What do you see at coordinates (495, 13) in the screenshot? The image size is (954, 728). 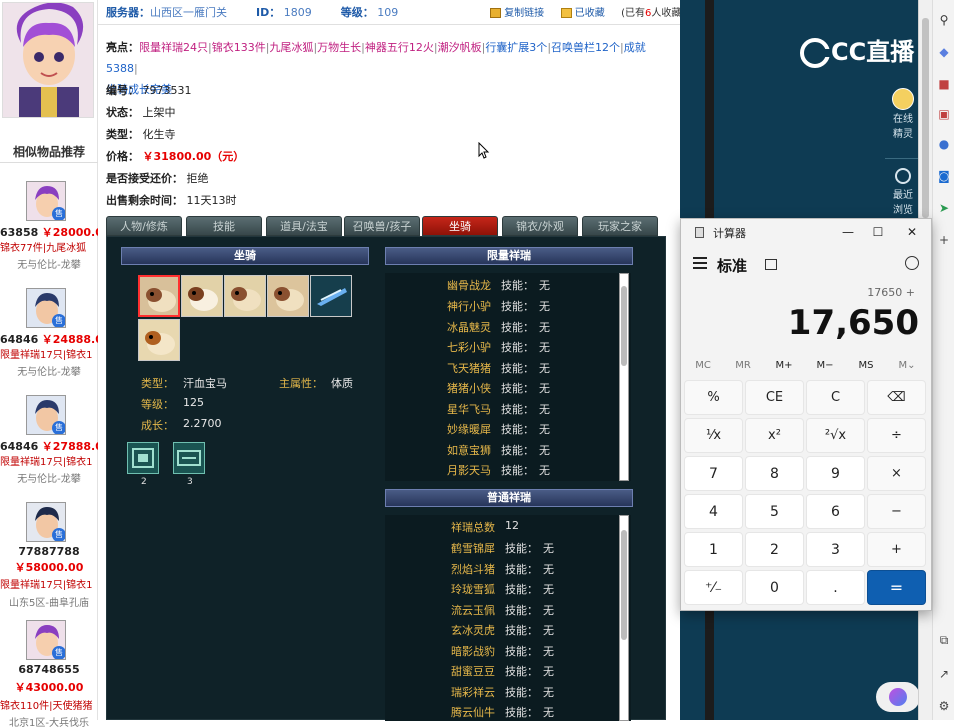 I see `copy-link-icon` at bounding box center [495, 13].